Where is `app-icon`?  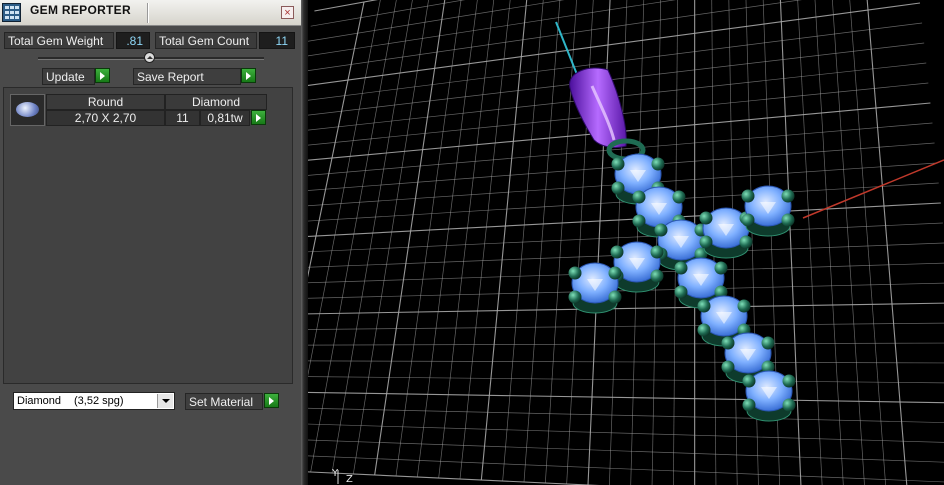
app-icon is located at coordinates (11, 12).